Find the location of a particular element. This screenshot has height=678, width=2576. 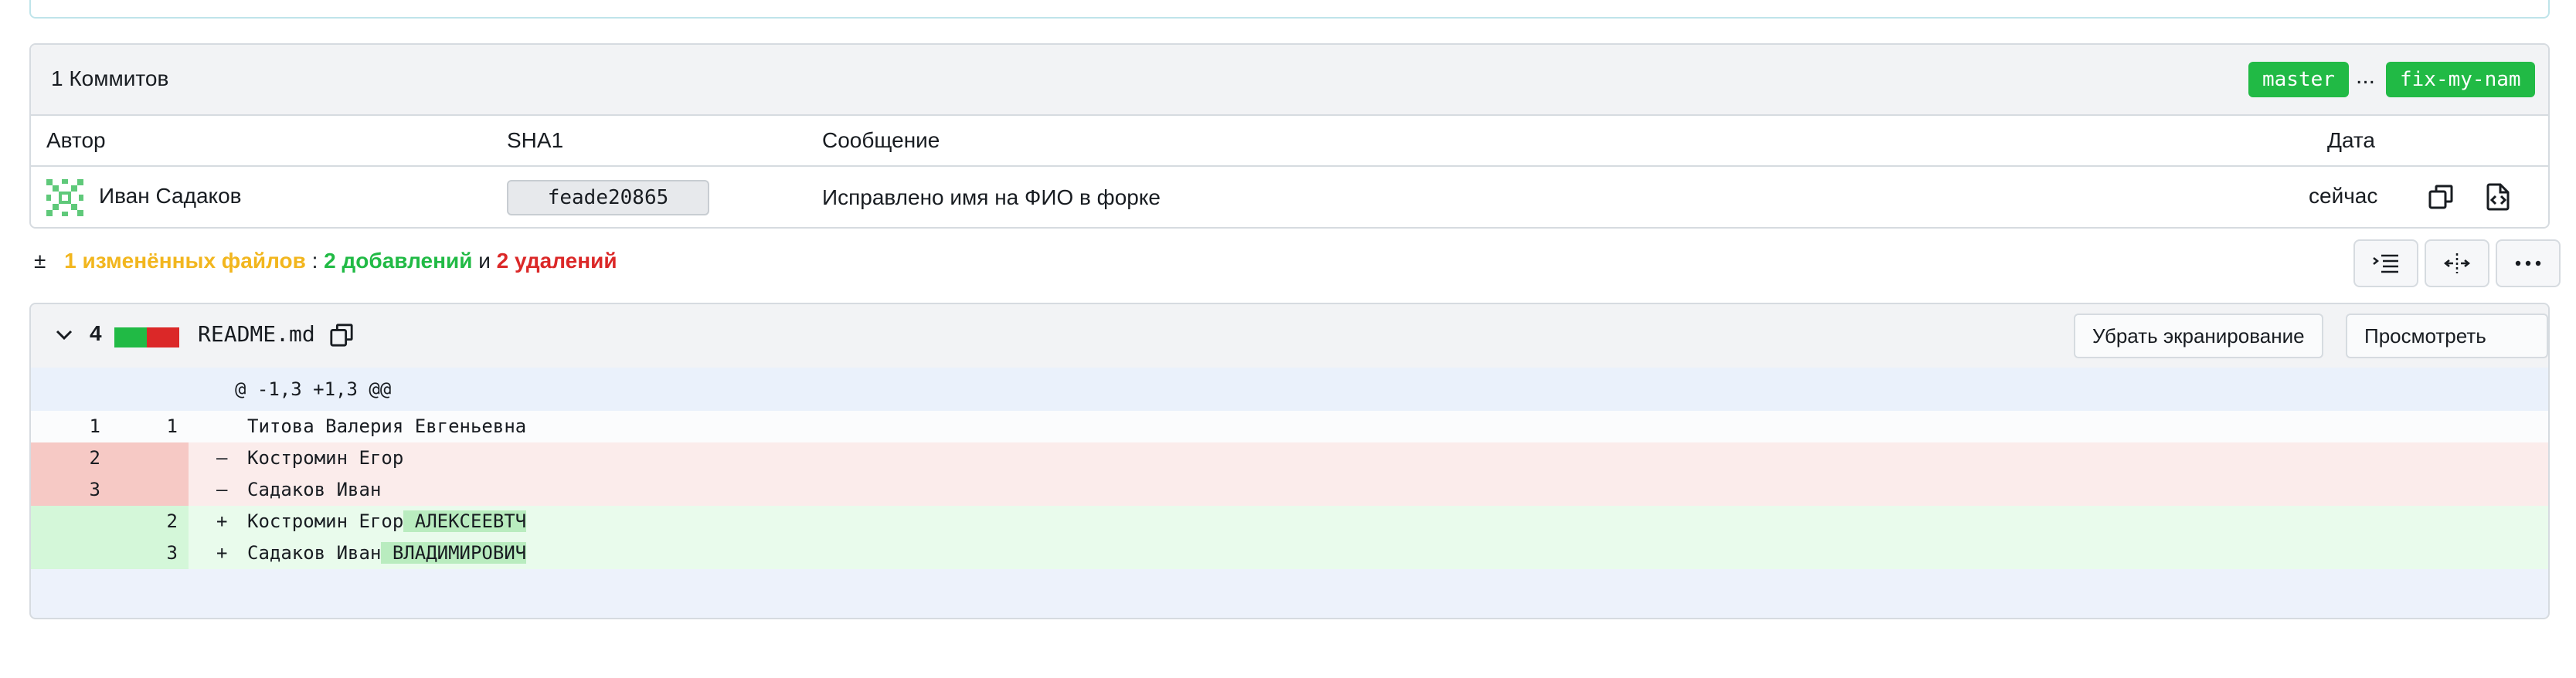

old-line-number: 3 is located at coordinates (65, 490).